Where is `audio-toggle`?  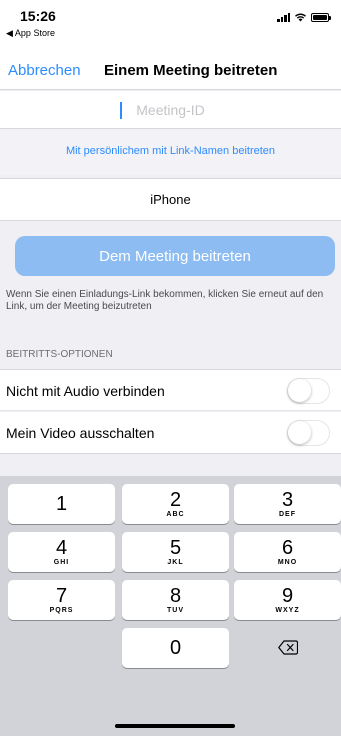 audio-toggle is located at coordinates (308, 391).